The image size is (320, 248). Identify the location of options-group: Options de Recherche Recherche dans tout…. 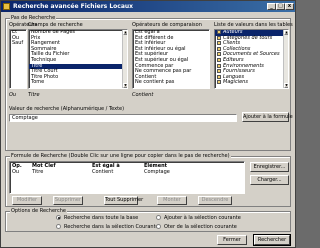
(148, 220).